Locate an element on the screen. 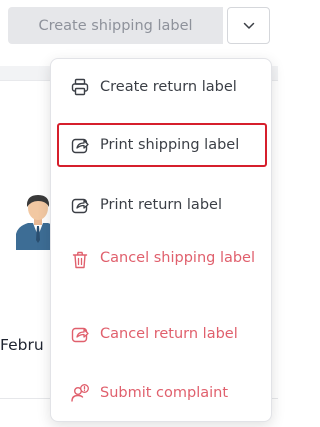  menu-item-label: Cancel shipping label is located at coordinates (178, 258).